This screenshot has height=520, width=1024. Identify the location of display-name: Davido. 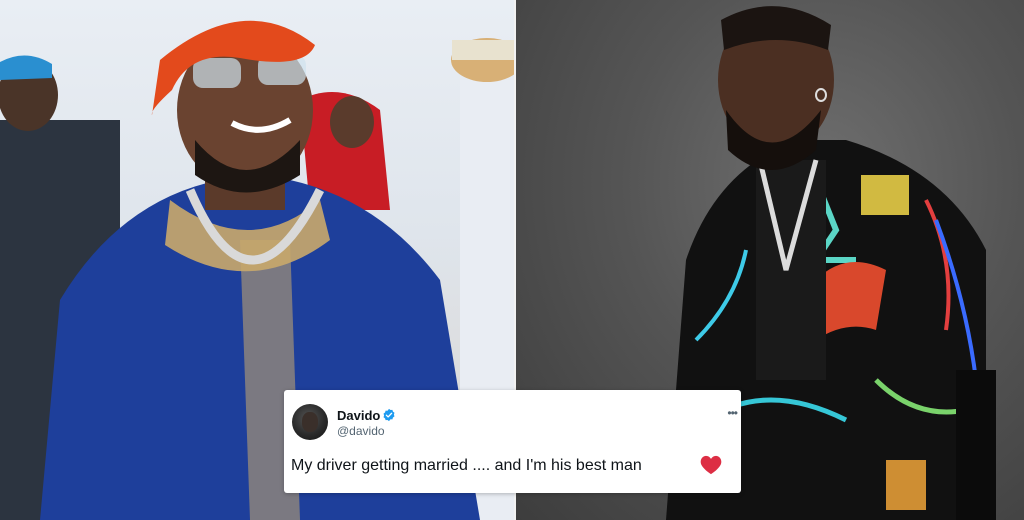
(358, 415).